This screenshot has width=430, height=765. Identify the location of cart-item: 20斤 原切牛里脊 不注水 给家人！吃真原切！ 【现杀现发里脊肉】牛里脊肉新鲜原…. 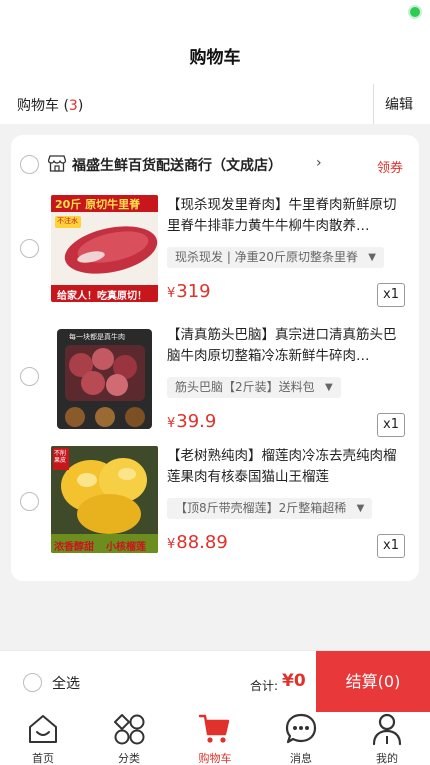
(215, 254).